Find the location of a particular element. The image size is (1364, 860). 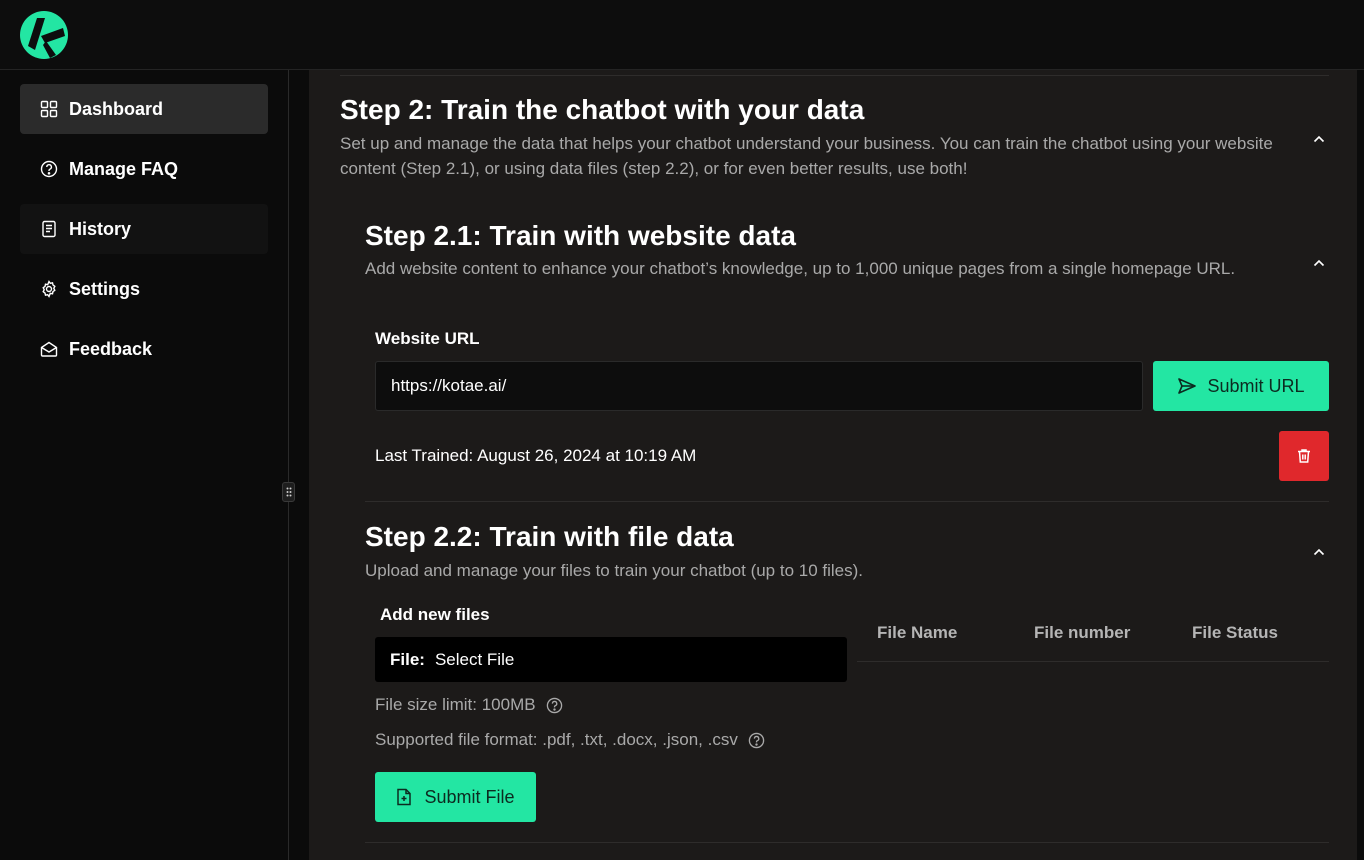

website-url-label: Website URL is located at coordinates (427, 338).